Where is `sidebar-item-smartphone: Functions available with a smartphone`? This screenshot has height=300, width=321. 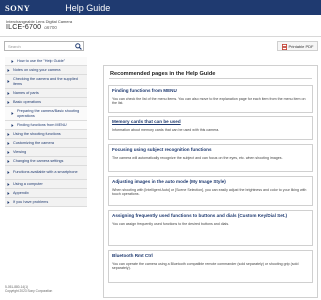
sidebar-item-smartphone: Functions available with a smartphone is located at coordinates (46, 173).